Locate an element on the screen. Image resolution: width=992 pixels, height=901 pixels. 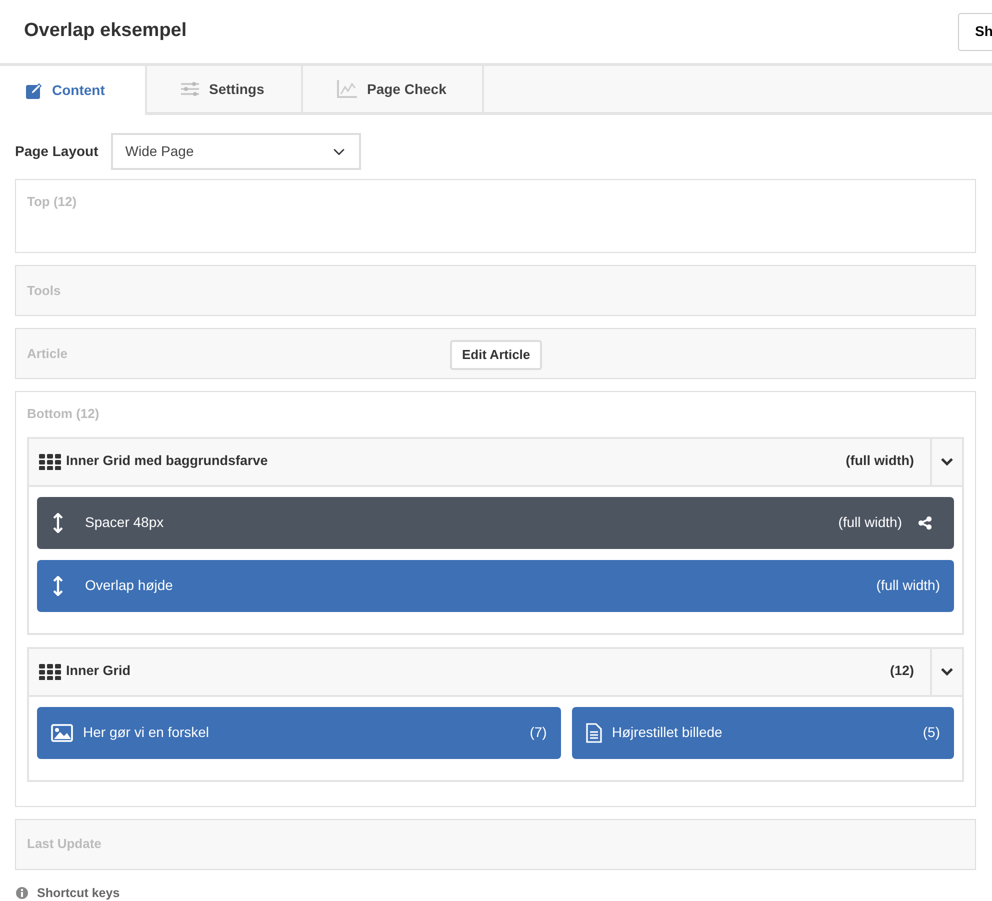
block-size: (7) is located at coordinates (538, 732).